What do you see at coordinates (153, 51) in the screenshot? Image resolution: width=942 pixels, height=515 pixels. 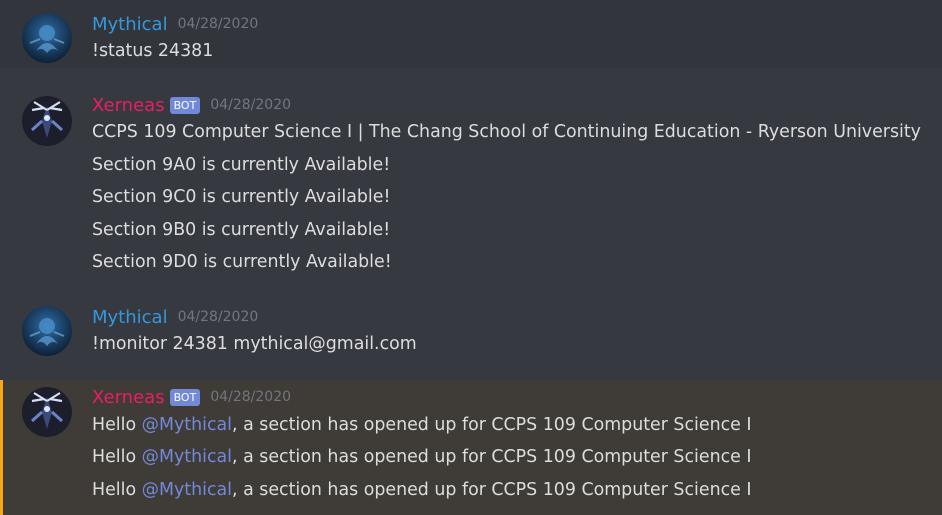 I see `message-text: !status 24381` at bounding box center [153, 51].